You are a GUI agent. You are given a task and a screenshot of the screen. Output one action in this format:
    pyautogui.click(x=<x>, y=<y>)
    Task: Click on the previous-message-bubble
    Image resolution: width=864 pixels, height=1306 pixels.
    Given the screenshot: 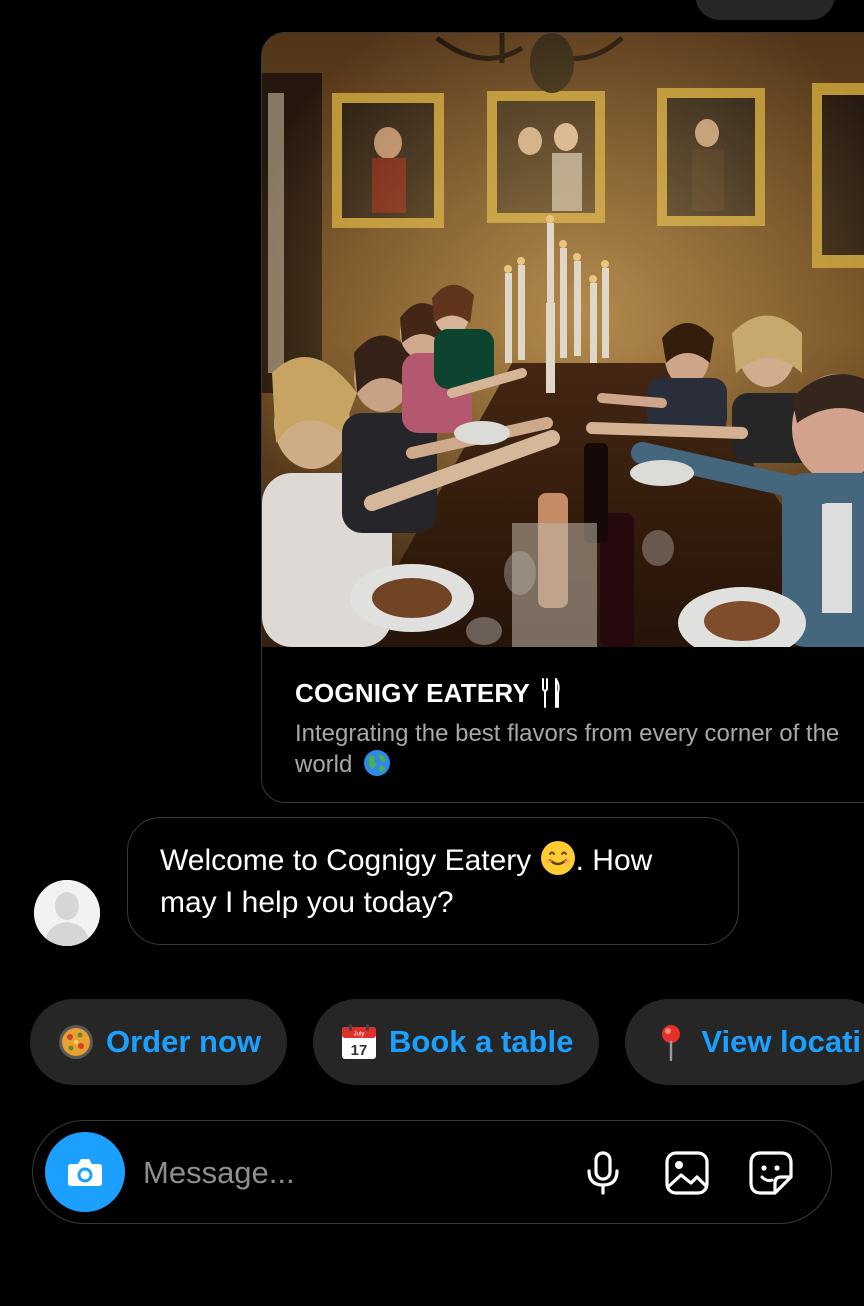 What is the action you would take?
    pyautogui.click(x=765, y=10)
    